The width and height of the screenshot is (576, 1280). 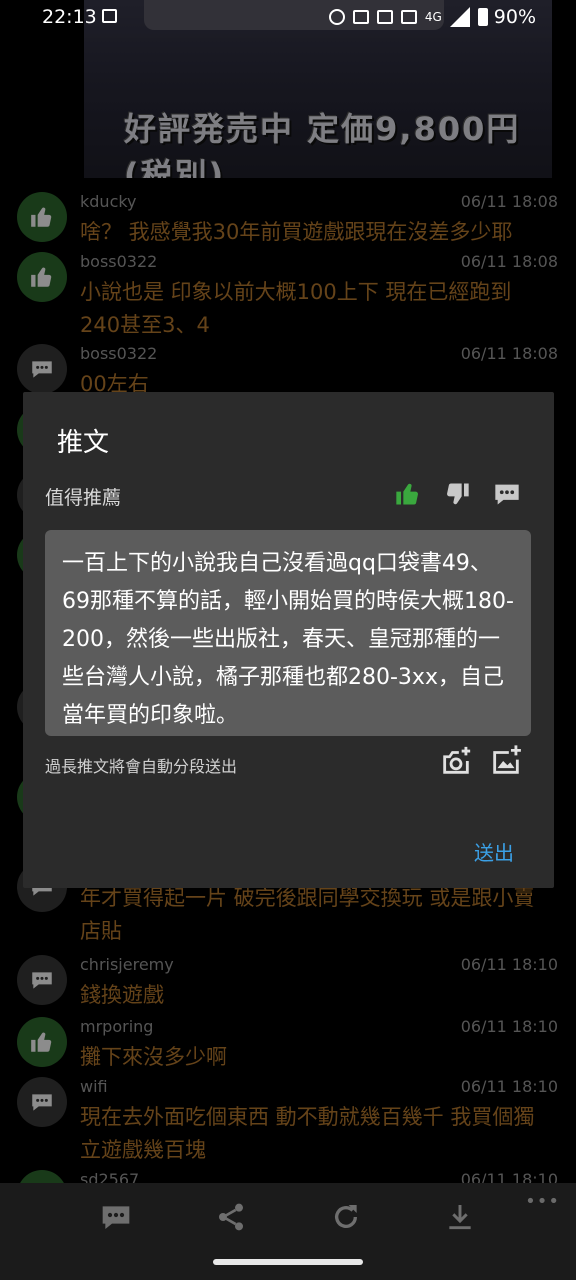 What do you see at coordinates (360, 17) in the screenshot?
I see `auto-icon` at bounding box center [360, 17].